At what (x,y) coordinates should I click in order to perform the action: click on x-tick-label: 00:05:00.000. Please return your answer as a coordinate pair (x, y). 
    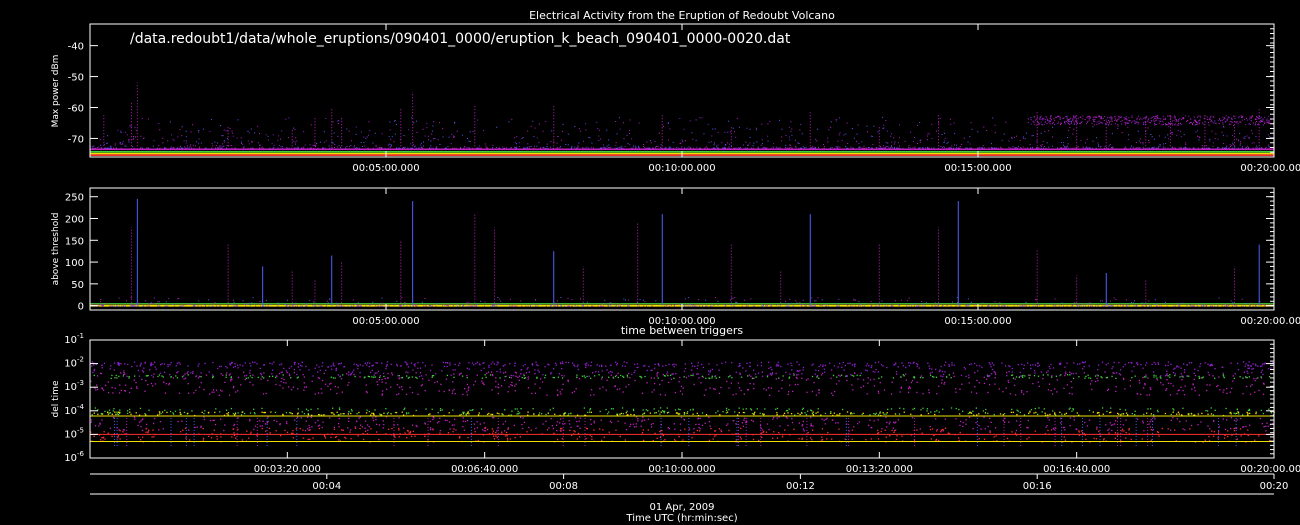
    Looking at the image, I should click on (385, 168).